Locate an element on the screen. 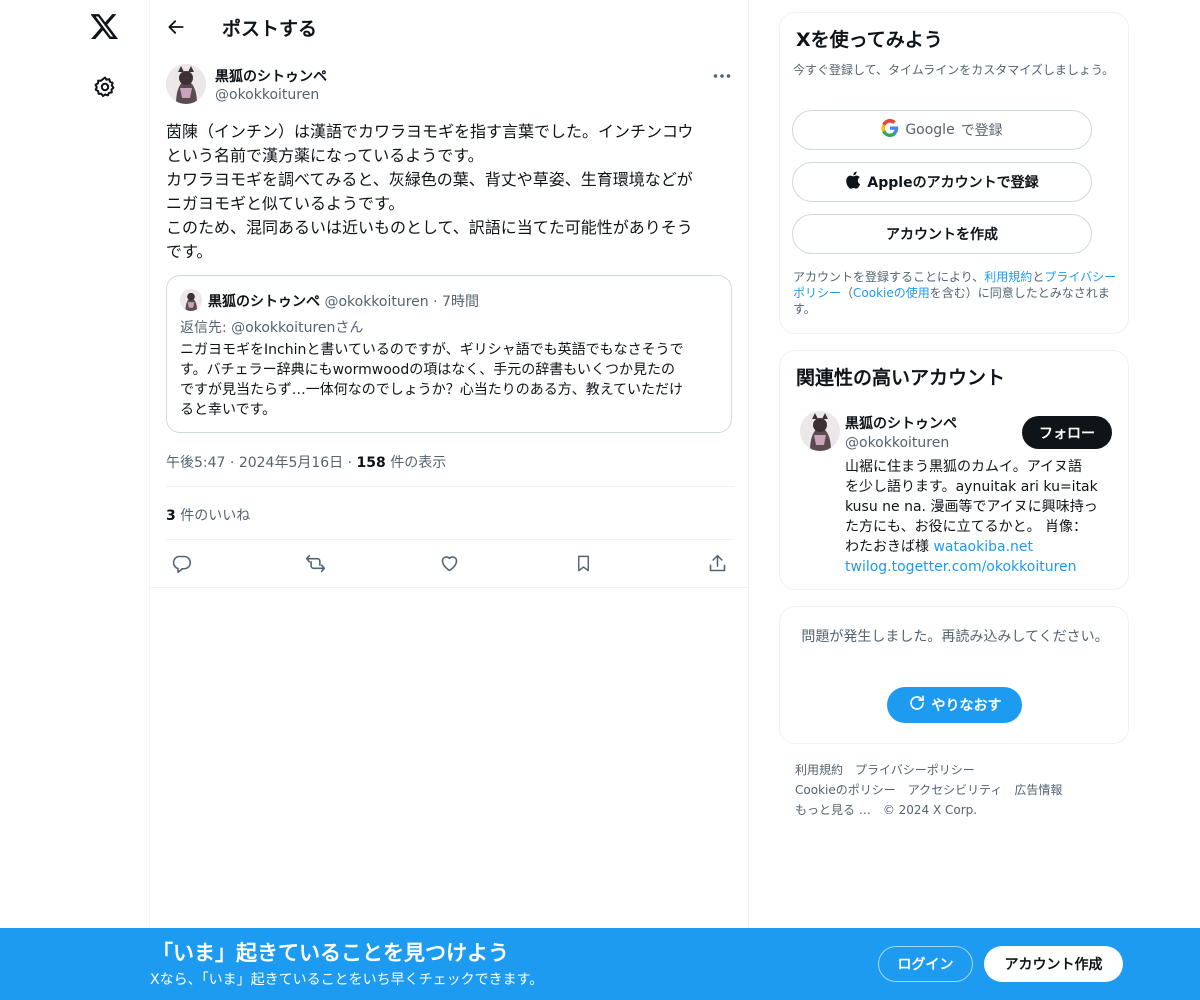 Image resolution: width=1200 pixels, height=1000 pixels. create-account-label: アカウントを作成 is located at coordinates (942, 235).